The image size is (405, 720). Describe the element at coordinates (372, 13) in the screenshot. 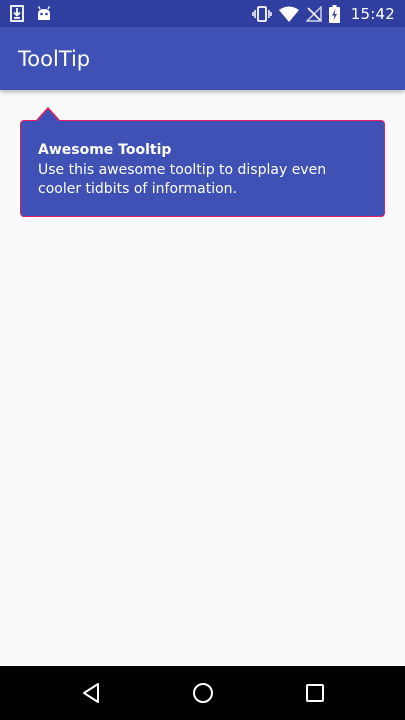

I see `status-time: 15:42` at that location.